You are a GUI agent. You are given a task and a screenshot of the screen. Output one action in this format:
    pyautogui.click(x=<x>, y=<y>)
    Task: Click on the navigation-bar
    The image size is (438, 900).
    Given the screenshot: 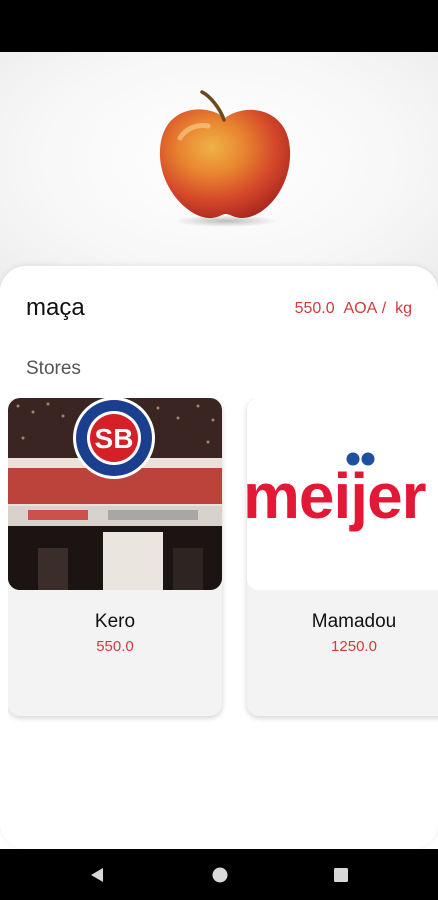 What is the action you would take?
    pyautogui.click(x=219, y=874)
    